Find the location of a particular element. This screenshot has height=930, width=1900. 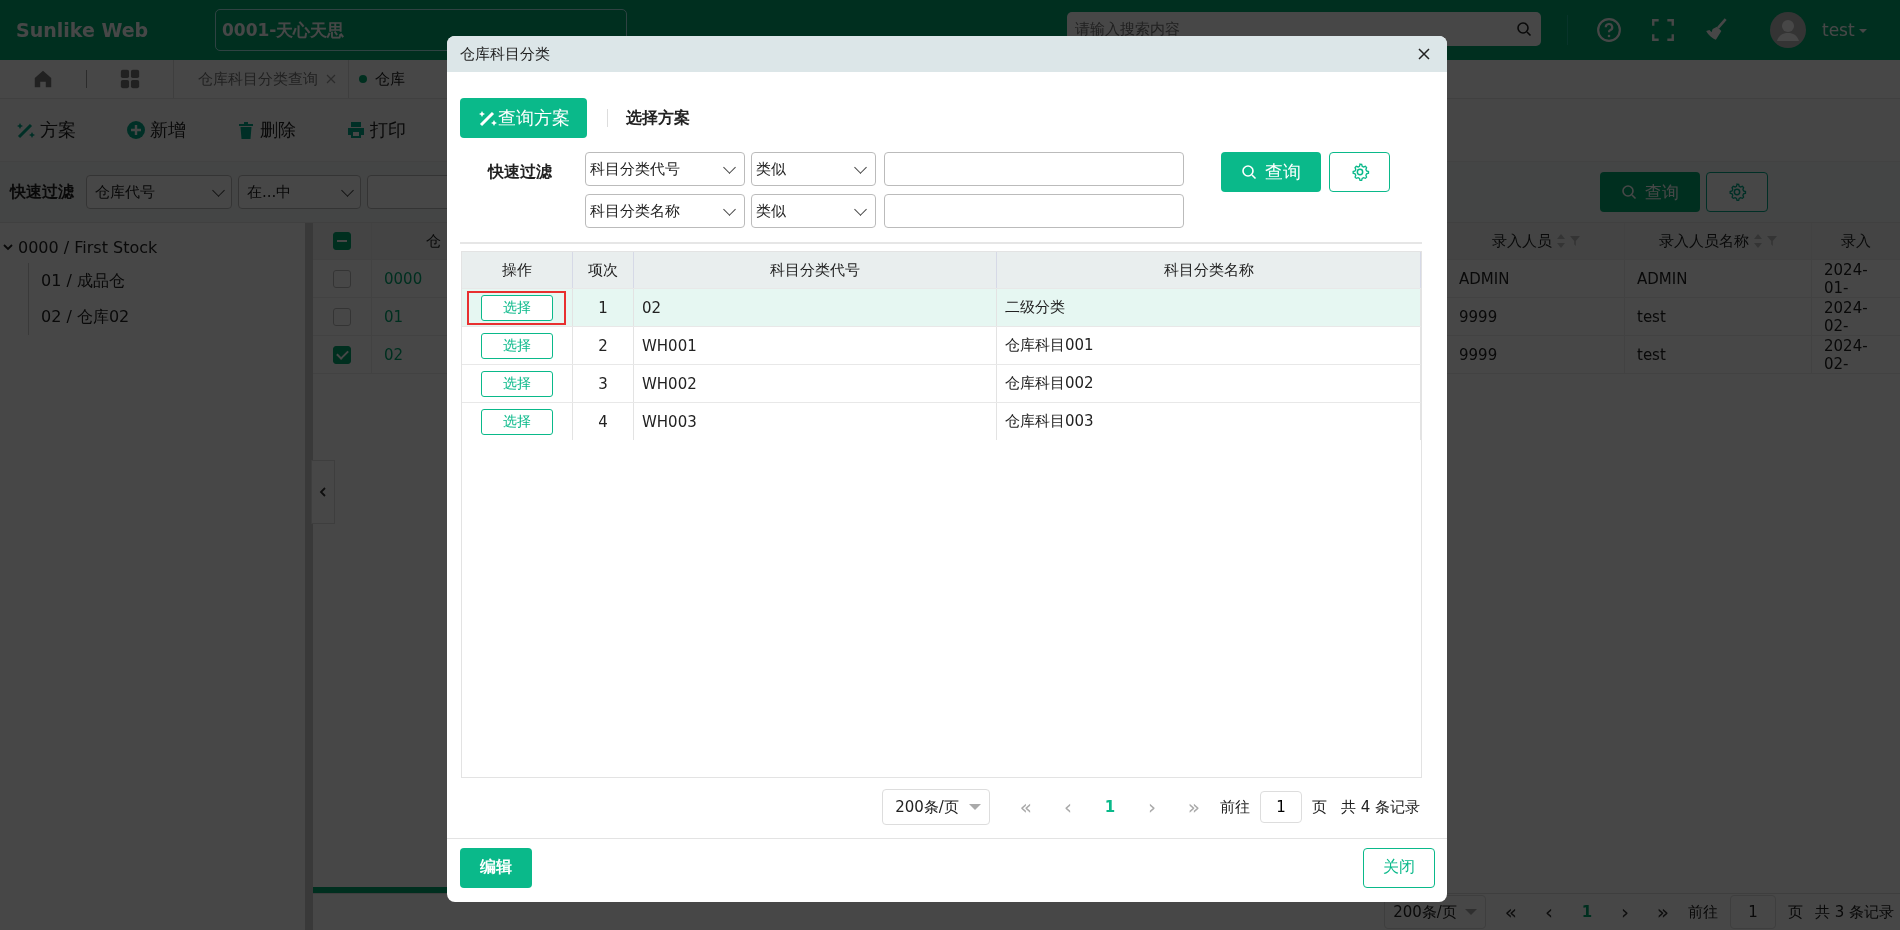

table-cell: 二级分类 is located at coordinates (1035, 307).